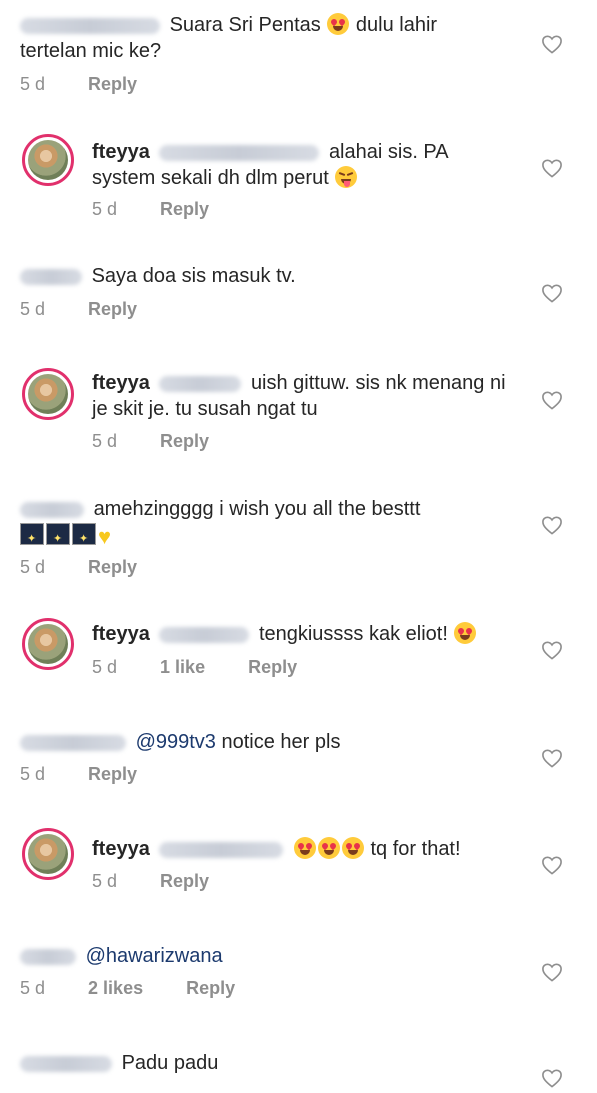 Image resolution: width=597 pixels, height=1093 pixels. Describe the element at coordinates (255, 524) in the screenshot. I see `comment-text: amehzingggg i wish you all the besttt ♥` at that location.